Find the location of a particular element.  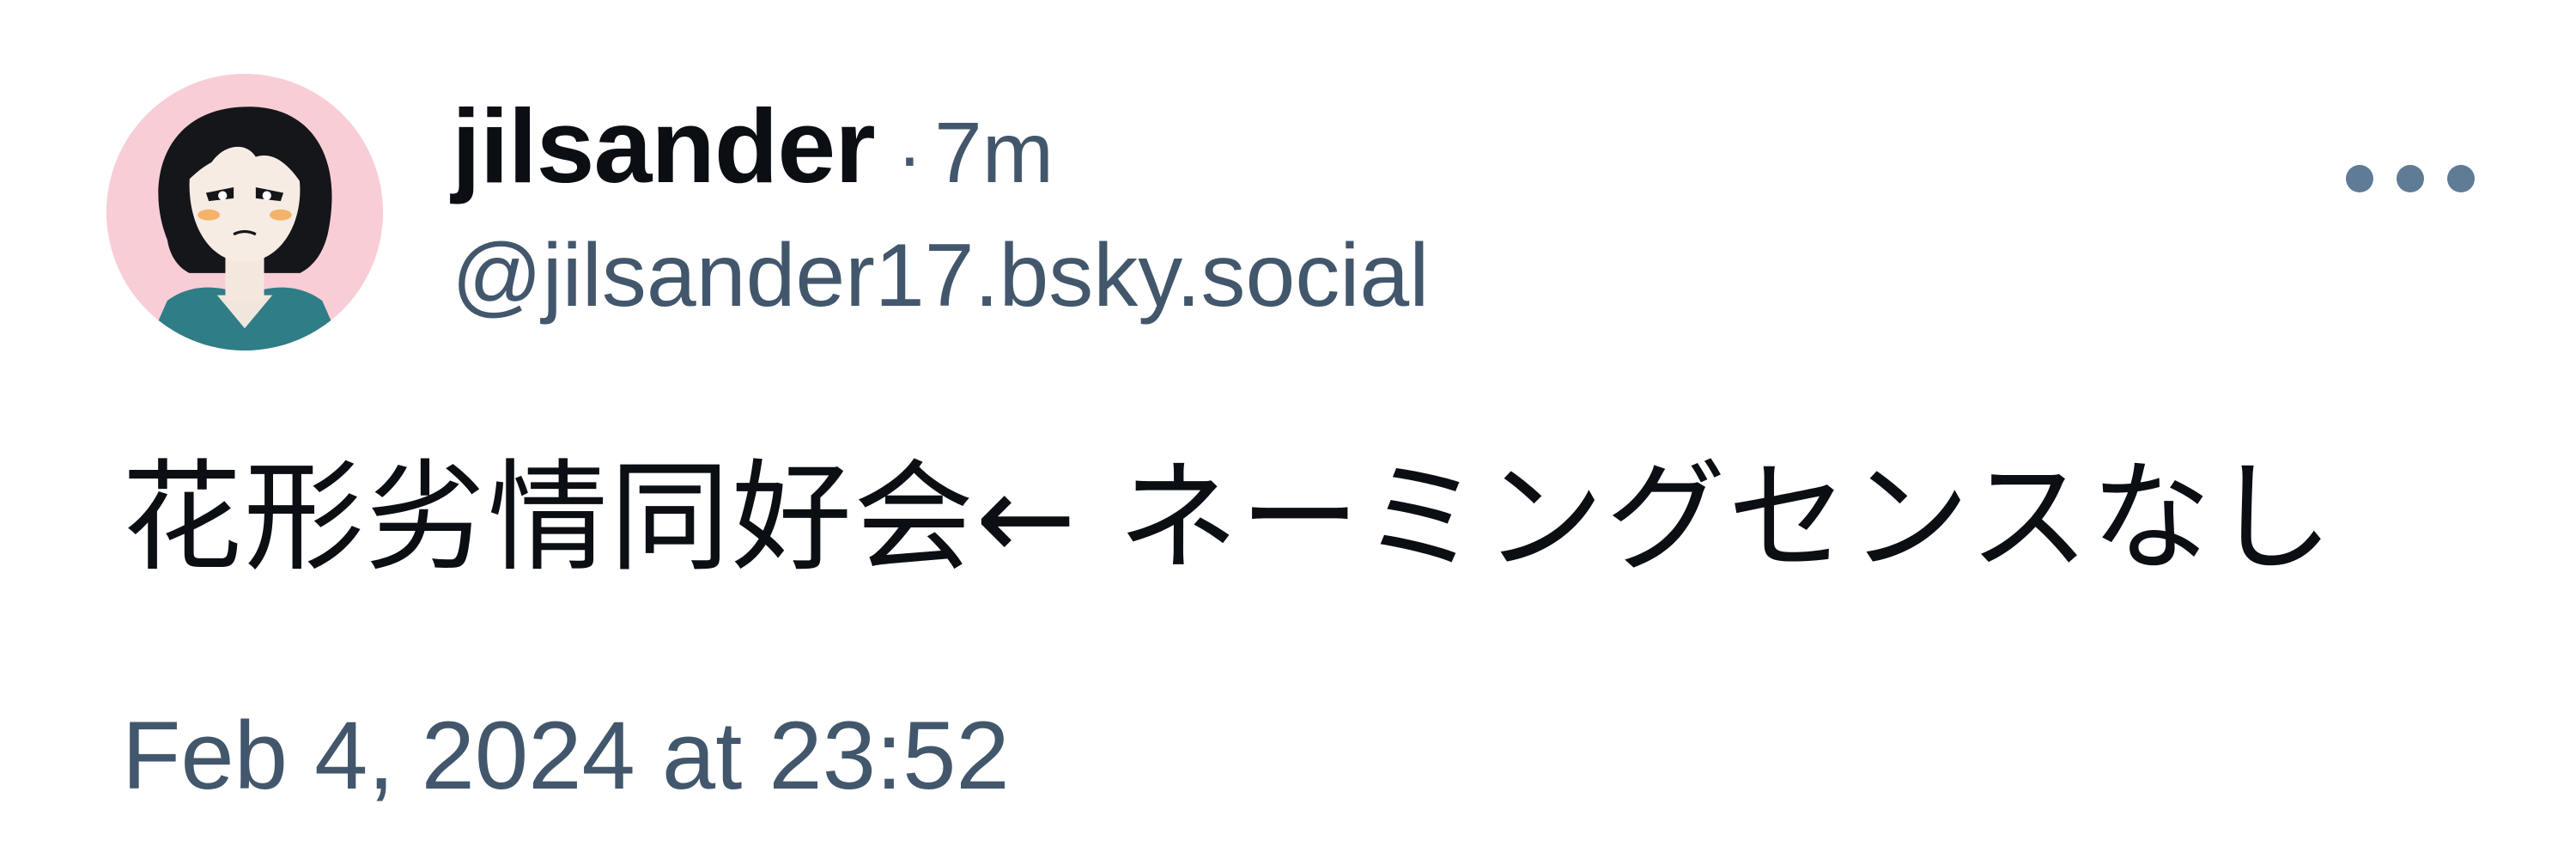

author-name-row: jilsander · 7m is located at coordinates (753, 145).